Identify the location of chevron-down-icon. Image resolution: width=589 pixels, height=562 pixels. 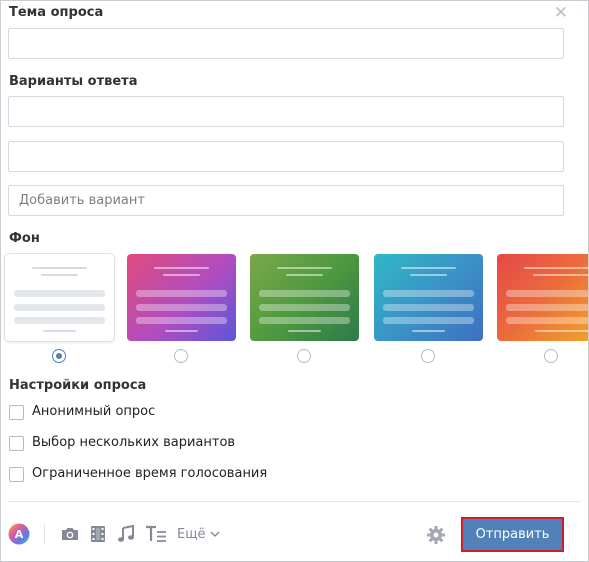
(215, 534).